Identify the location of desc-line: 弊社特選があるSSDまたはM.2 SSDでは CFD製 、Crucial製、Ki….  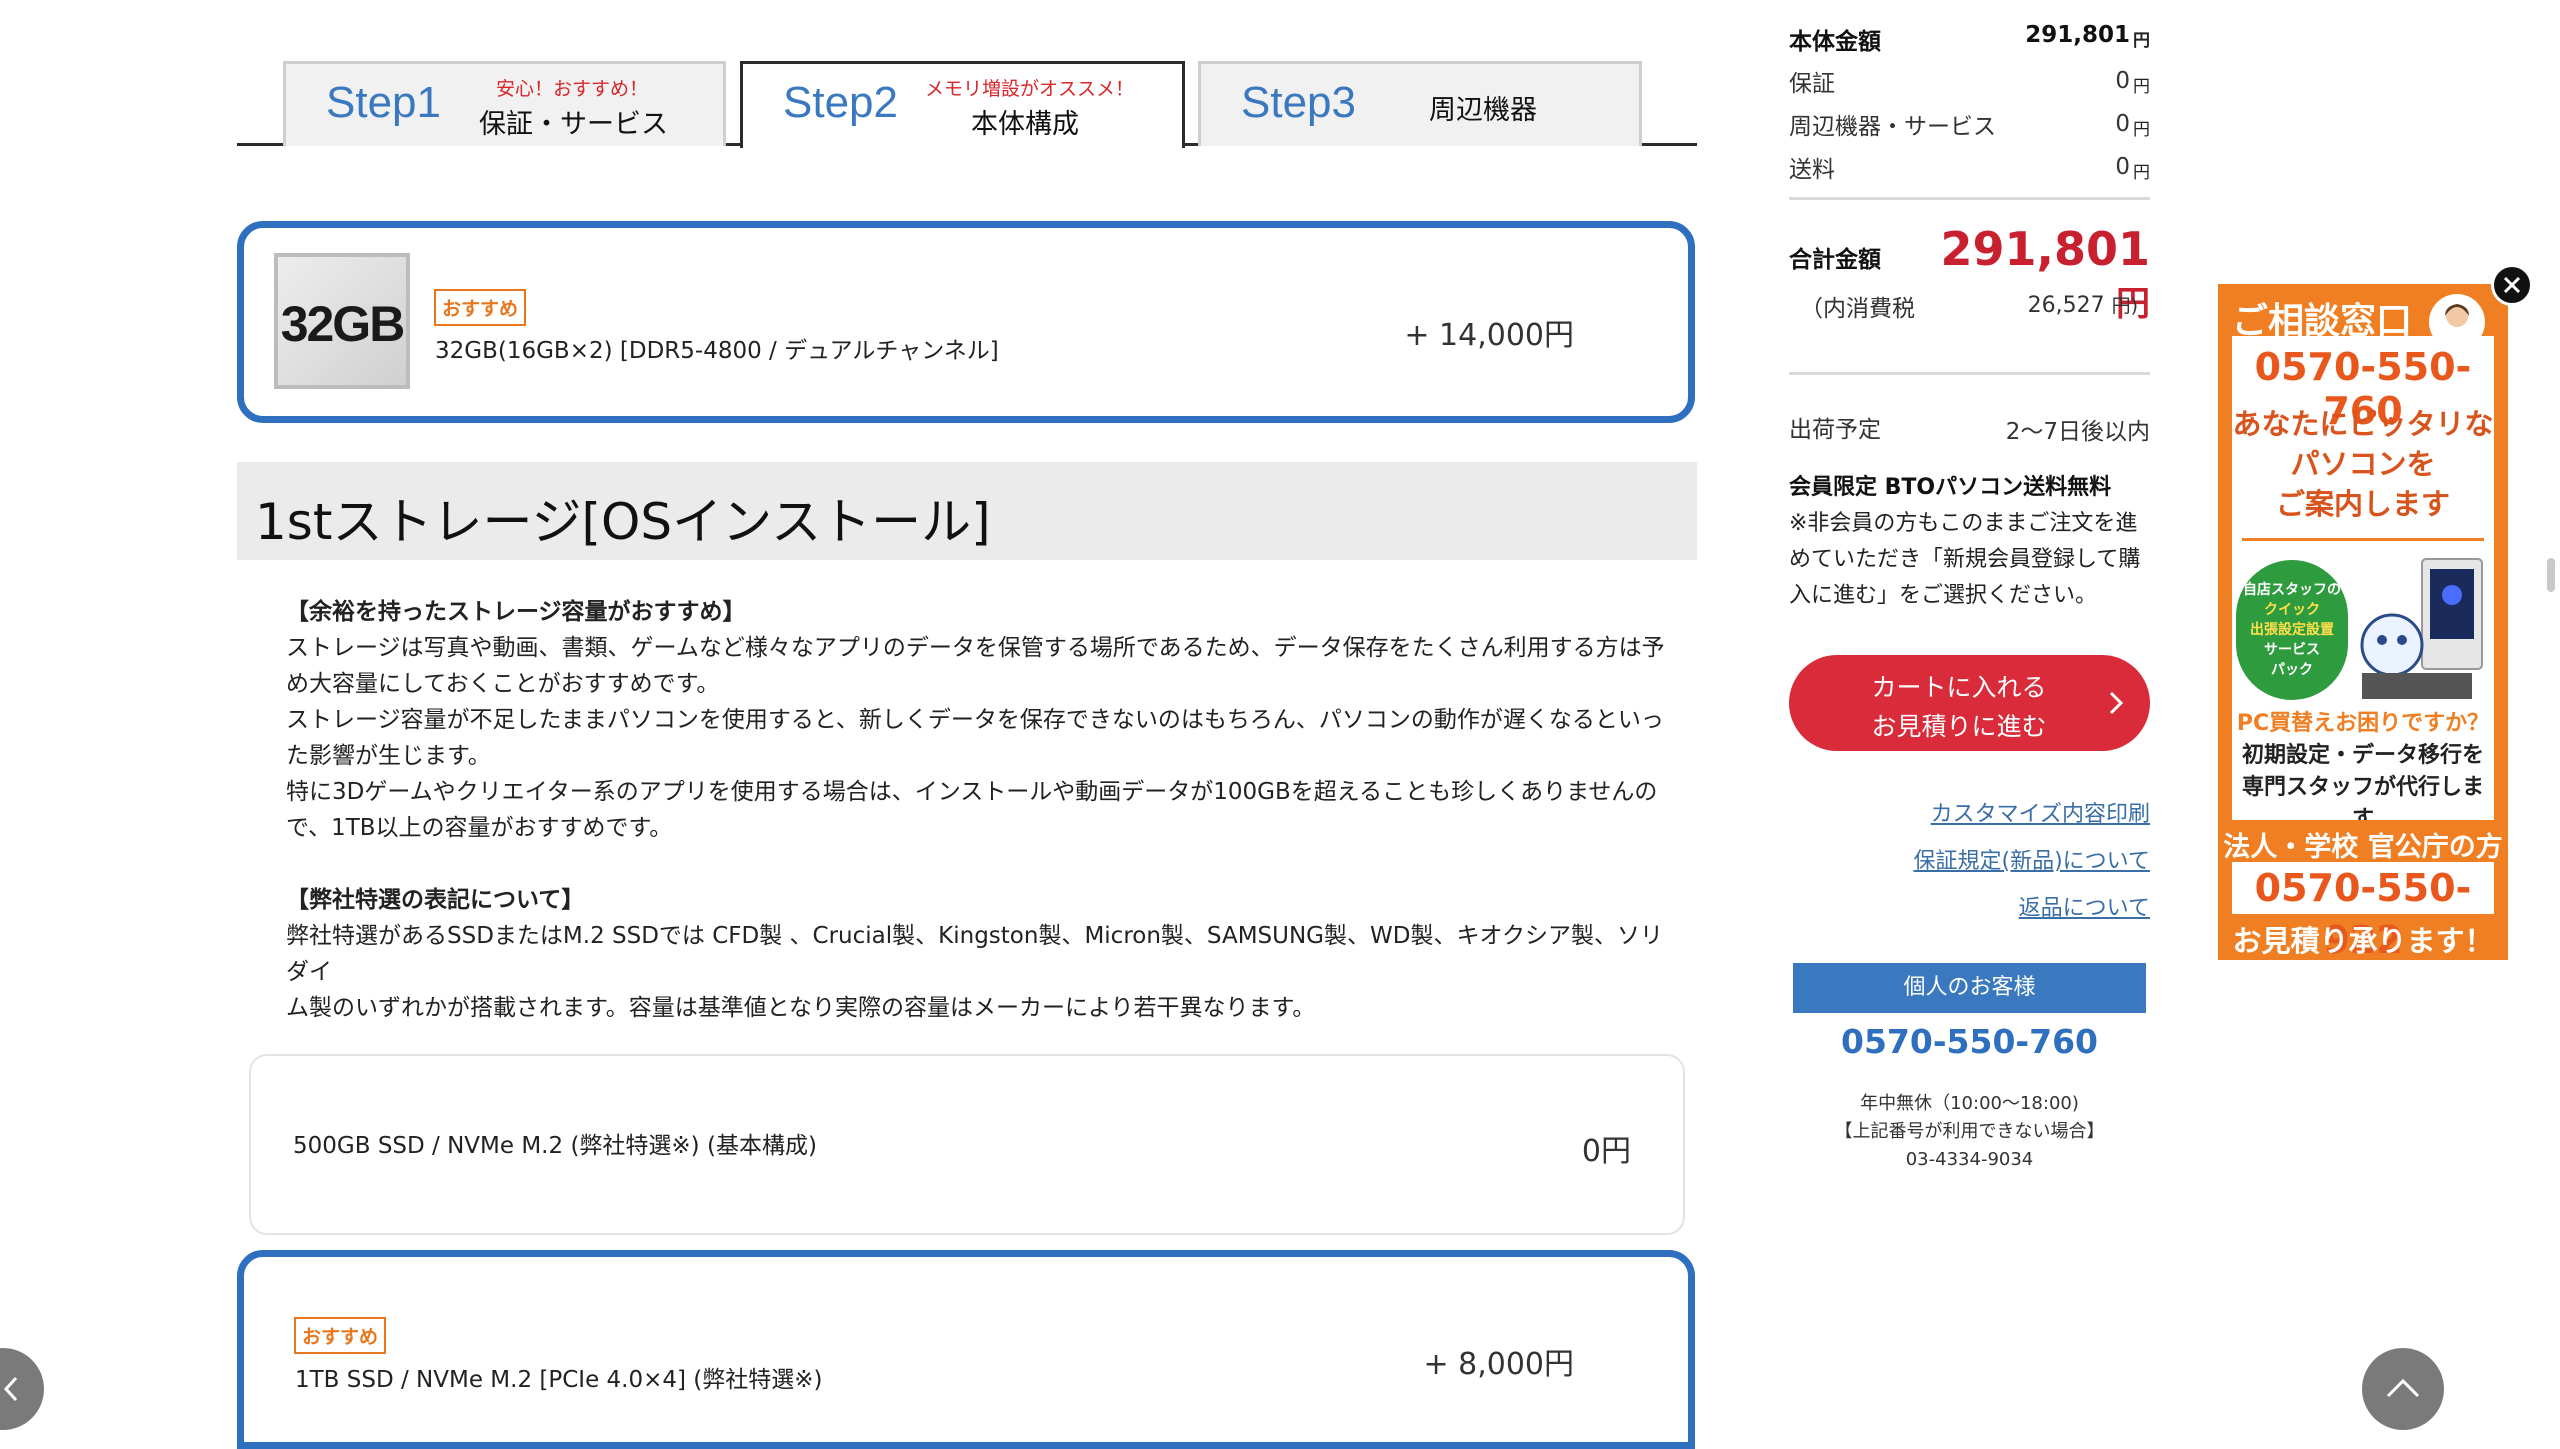
(974, 954).